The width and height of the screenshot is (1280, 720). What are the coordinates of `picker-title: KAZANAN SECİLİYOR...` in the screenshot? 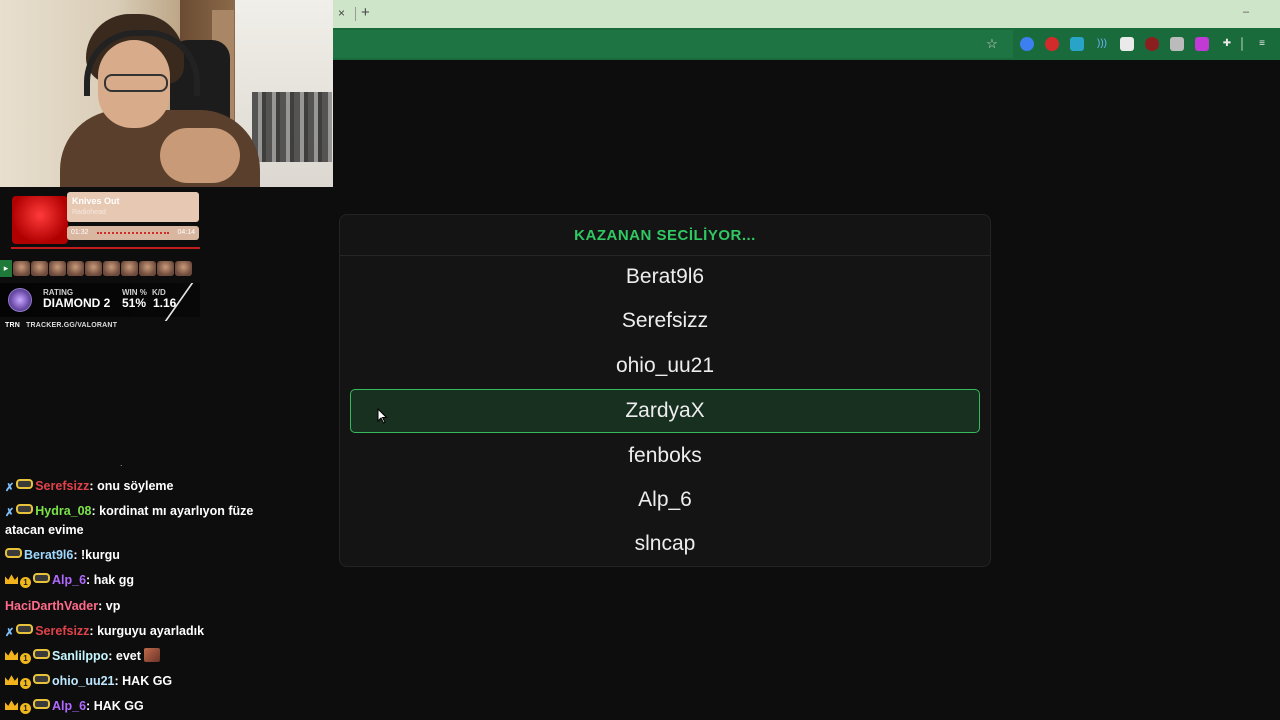 It's located at (665, 235).